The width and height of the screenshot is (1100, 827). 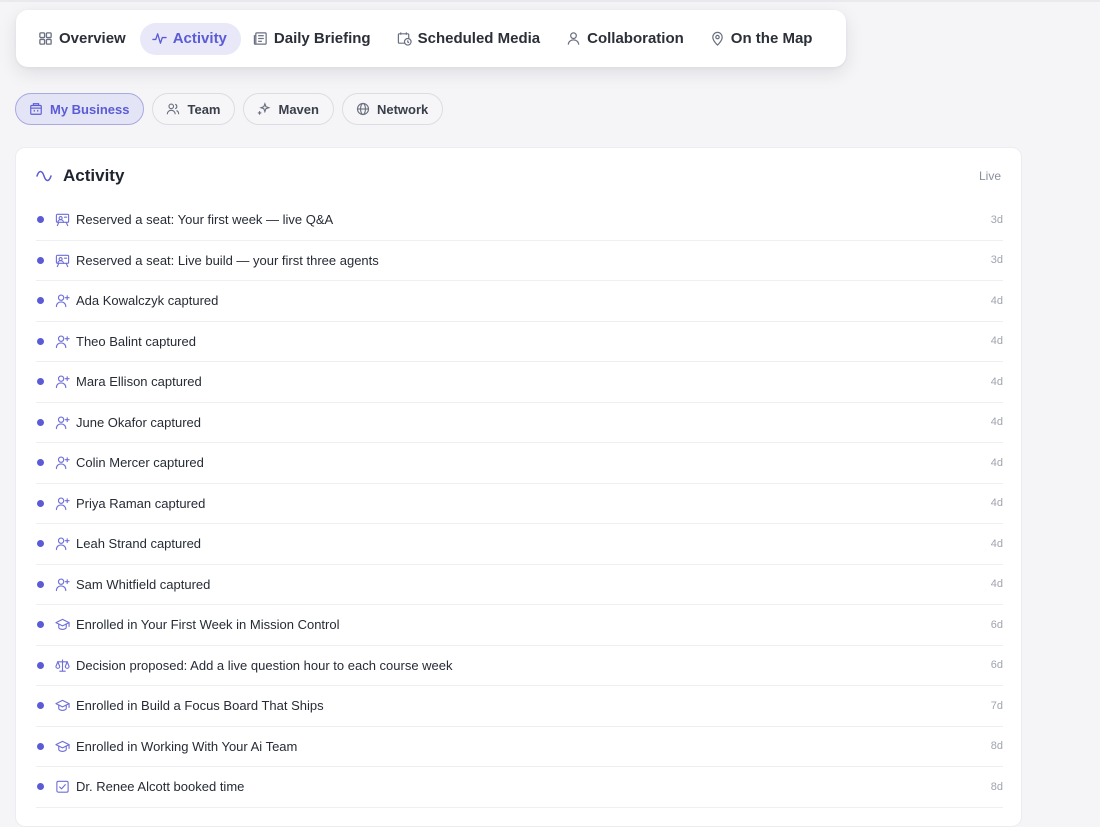 What do you see at coordinates (518, 176) in the screenshot?
I see `activity-header: Activity Live` at bounding box center [518, 176].